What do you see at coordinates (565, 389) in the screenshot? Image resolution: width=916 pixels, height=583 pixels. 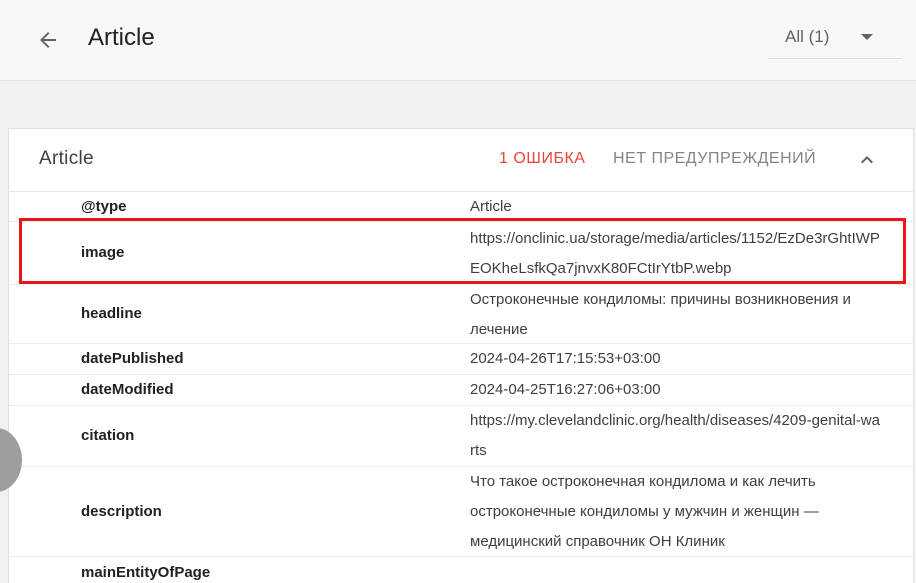 I see `property-value: 2024-04-25T16:27:06+03:00` at bounding box center [565, 389].